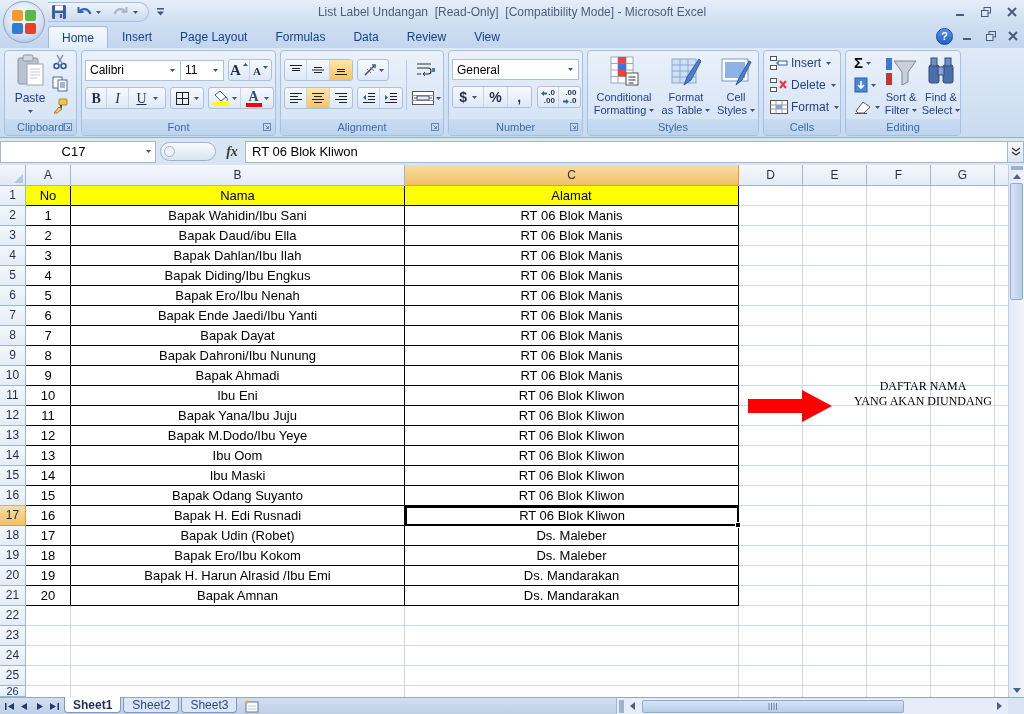 The image size is (1024, 714). What do you see at coordinates (986, 12) in the screenshot?
I see `restore-icon` at bounding box center [986, 12].